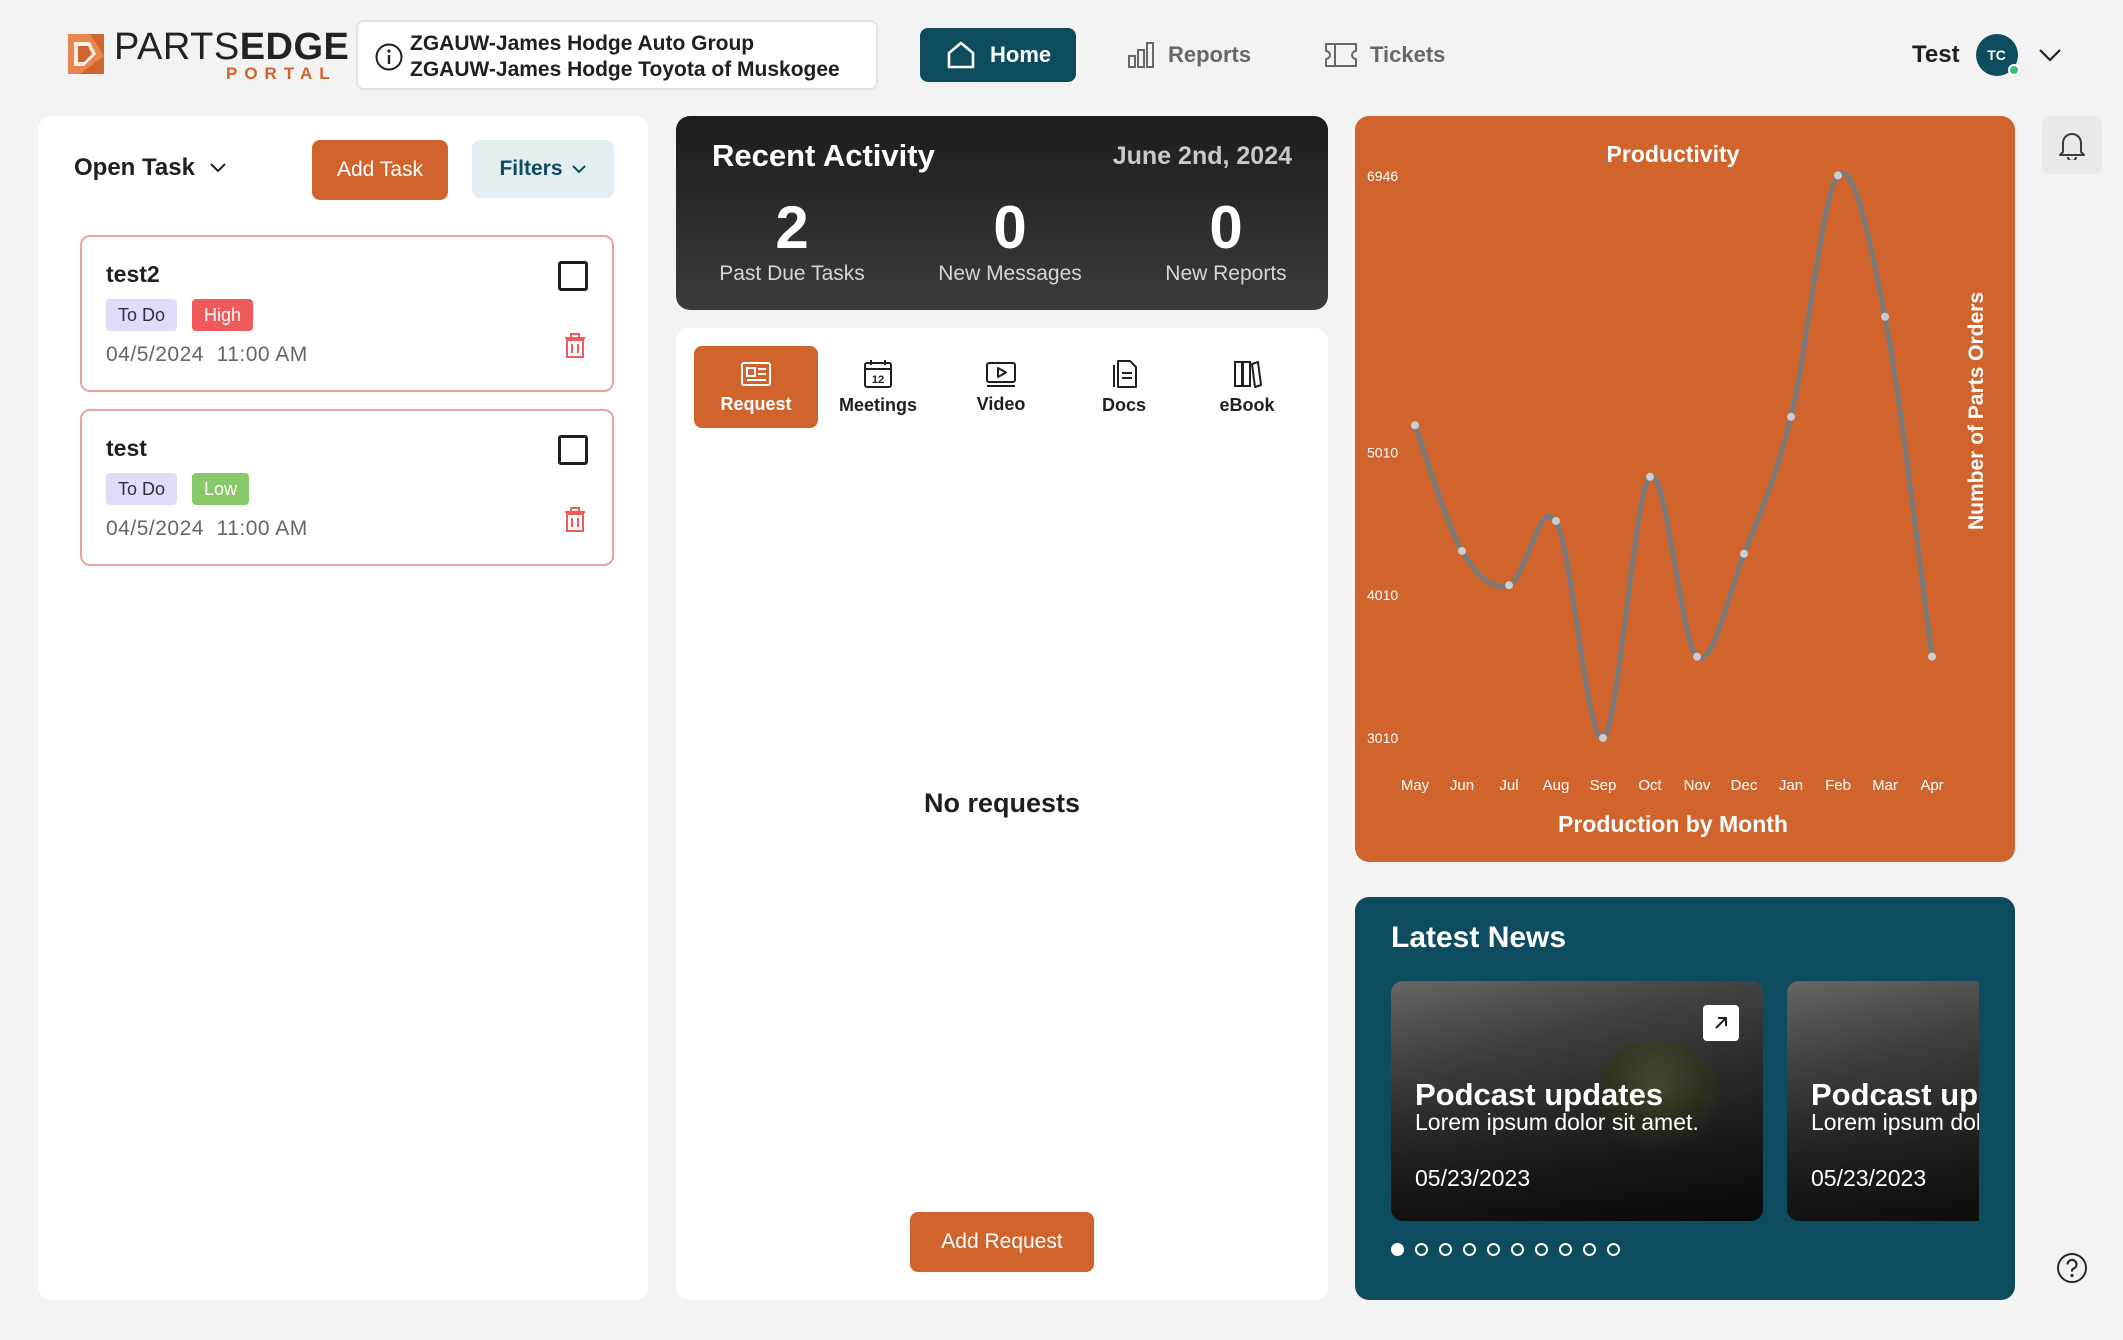  I want to click on notifications-button, so click(2072, 145).